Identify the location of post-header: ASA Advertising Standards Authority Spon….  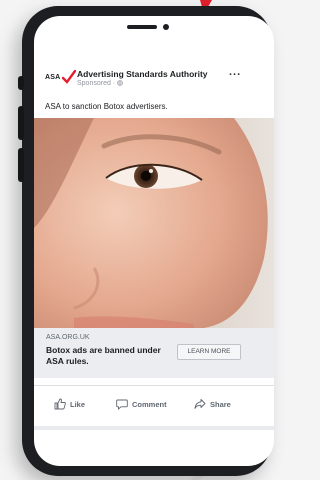
(154, 68).